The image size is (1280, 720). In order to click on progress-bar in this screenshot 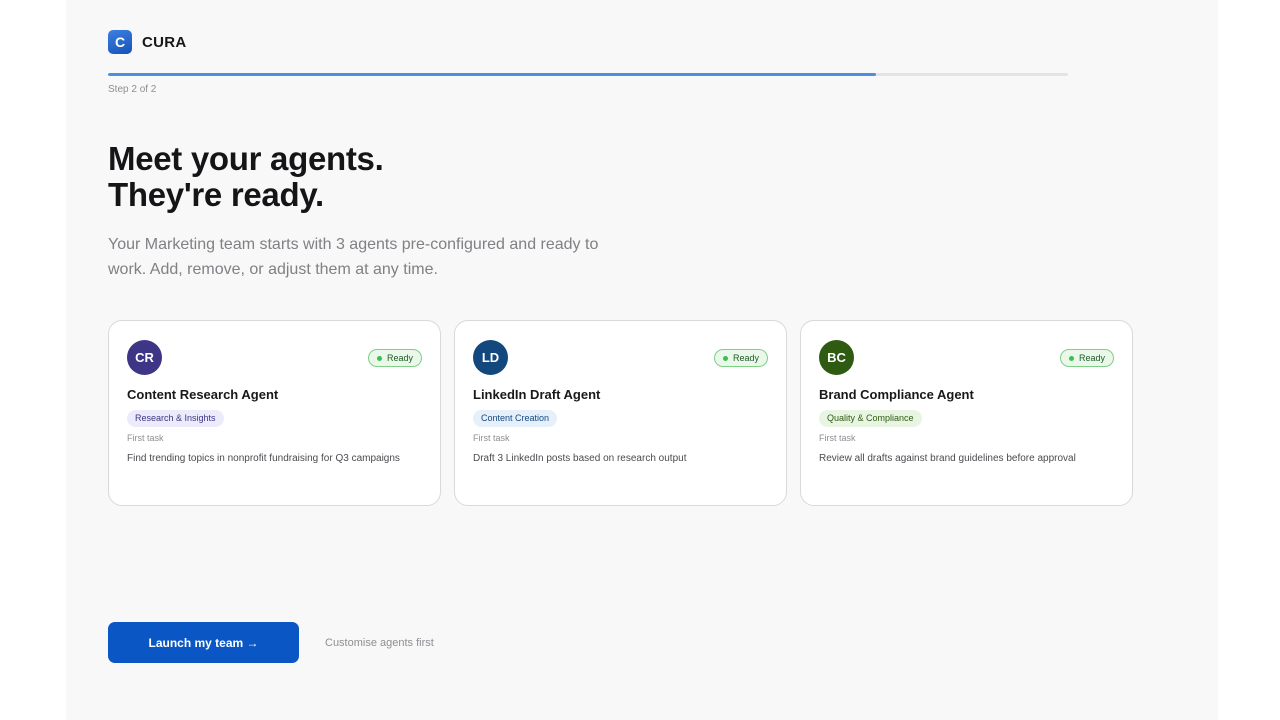, I will do `click(588, 74)`.